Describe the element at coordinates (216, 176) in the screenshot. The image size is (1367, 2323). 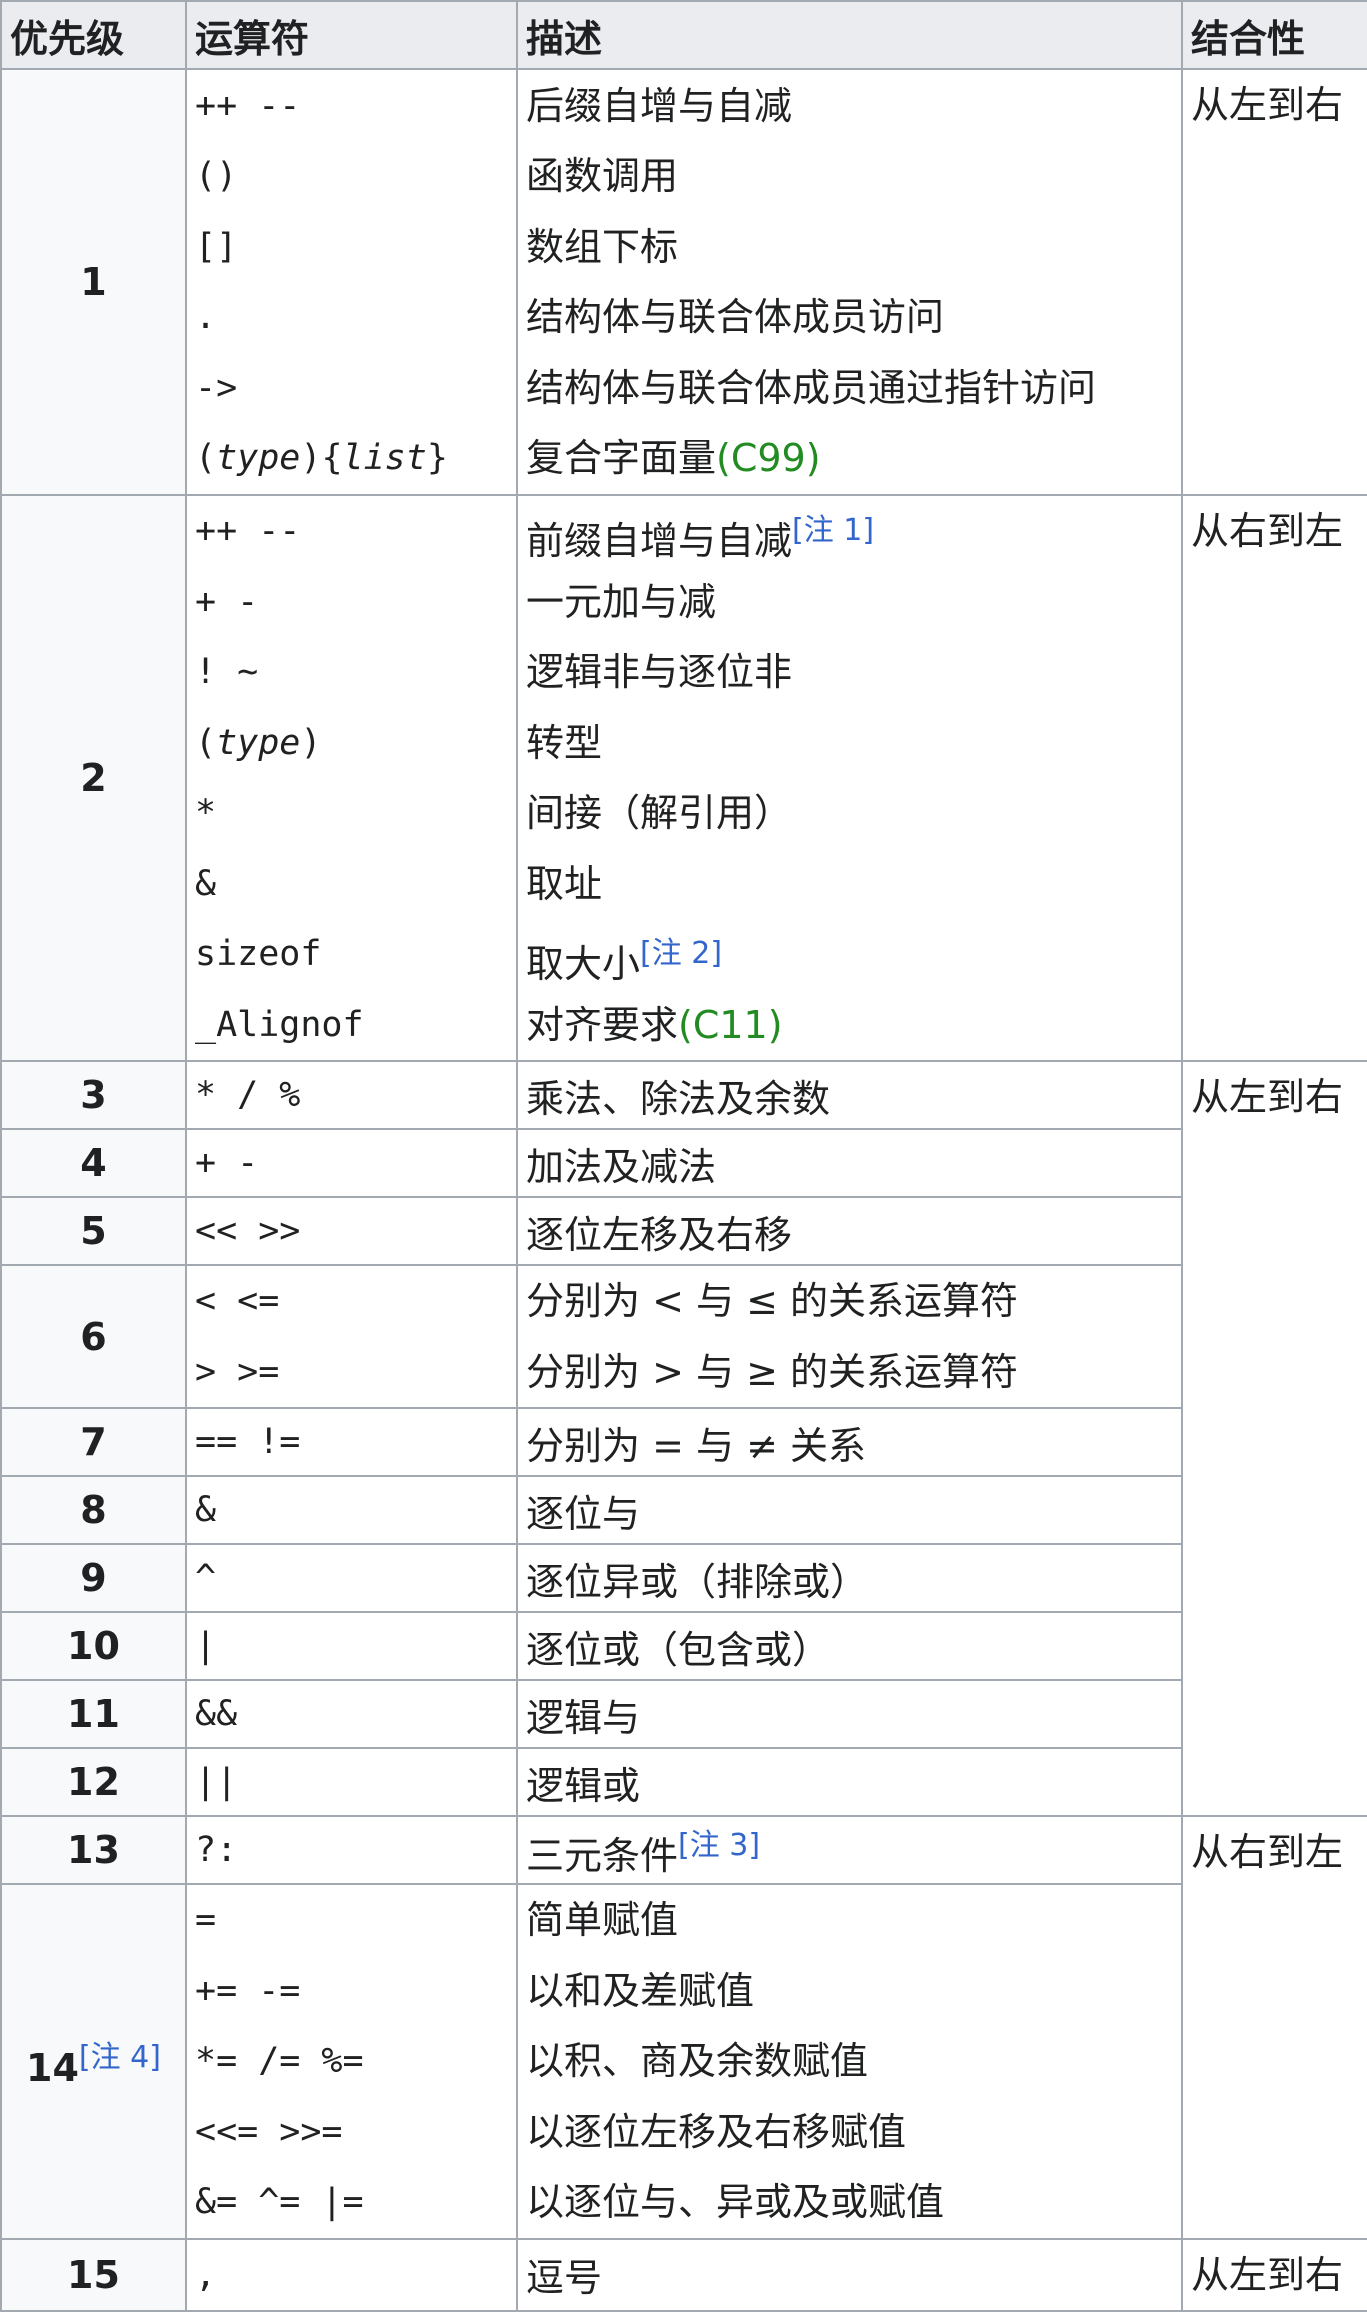
I see `operator: ()` at that location.